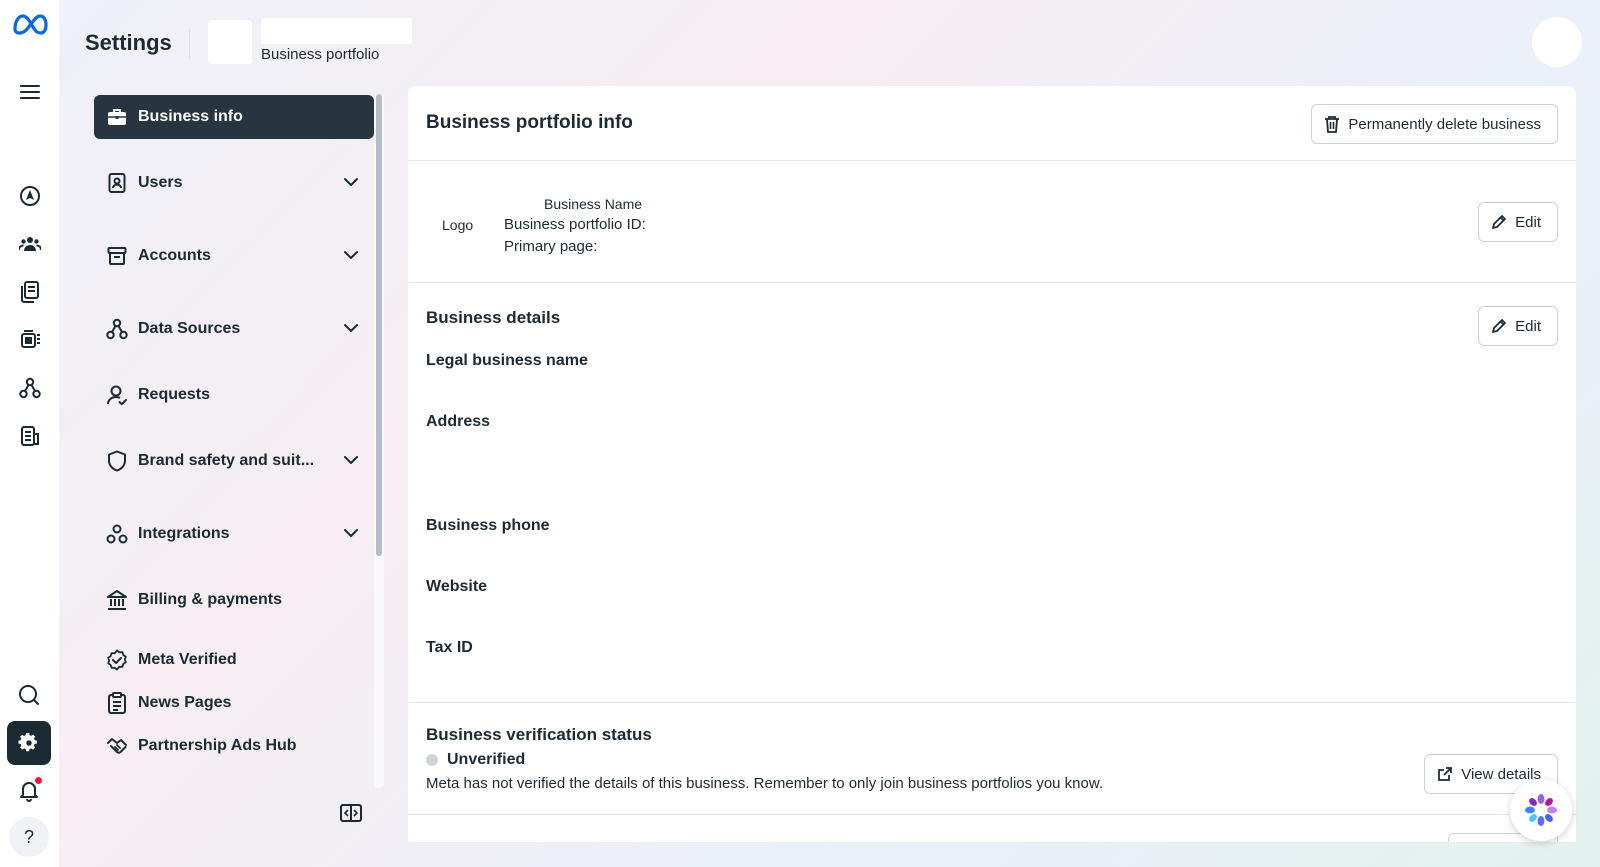  What do you see at coordinates (174, 394) in the screenshot?
I see `sidebar-item-label: Requests` at bounding box center [174, 394].